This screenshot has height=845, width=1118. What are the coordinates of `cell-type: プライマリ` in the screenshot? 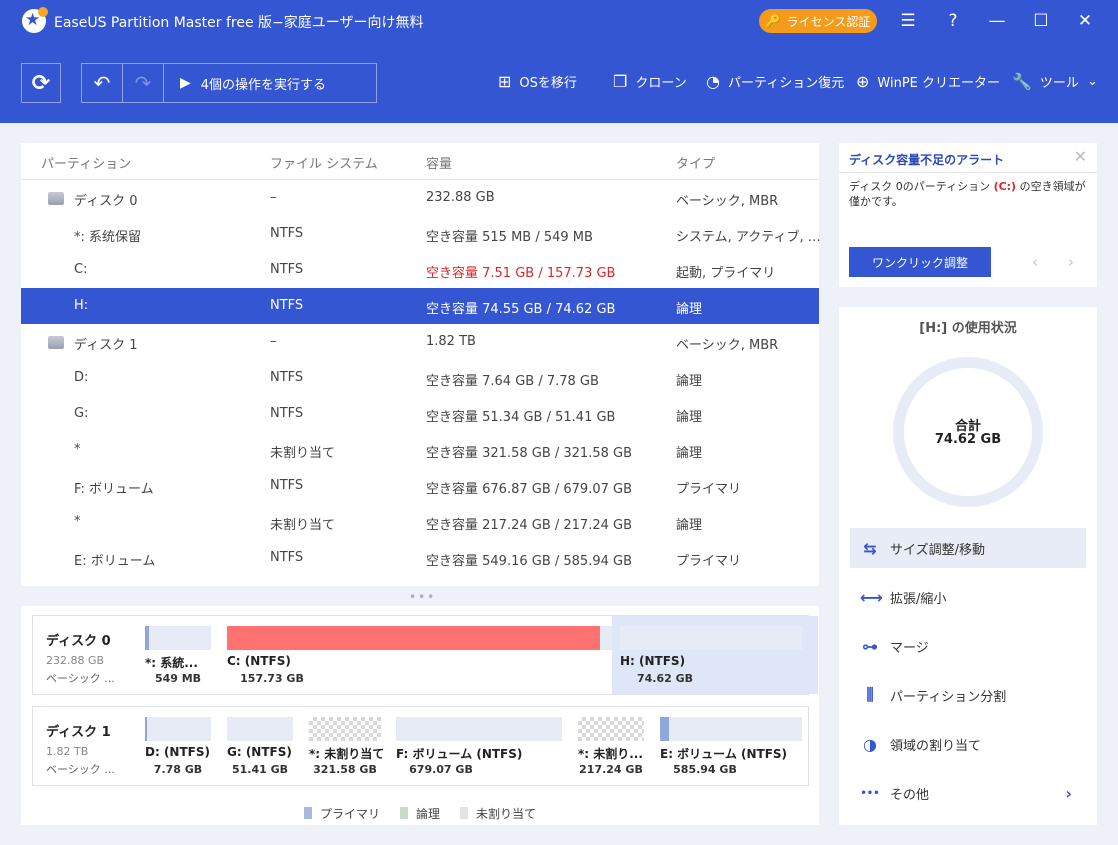 It's located at (709, 561).